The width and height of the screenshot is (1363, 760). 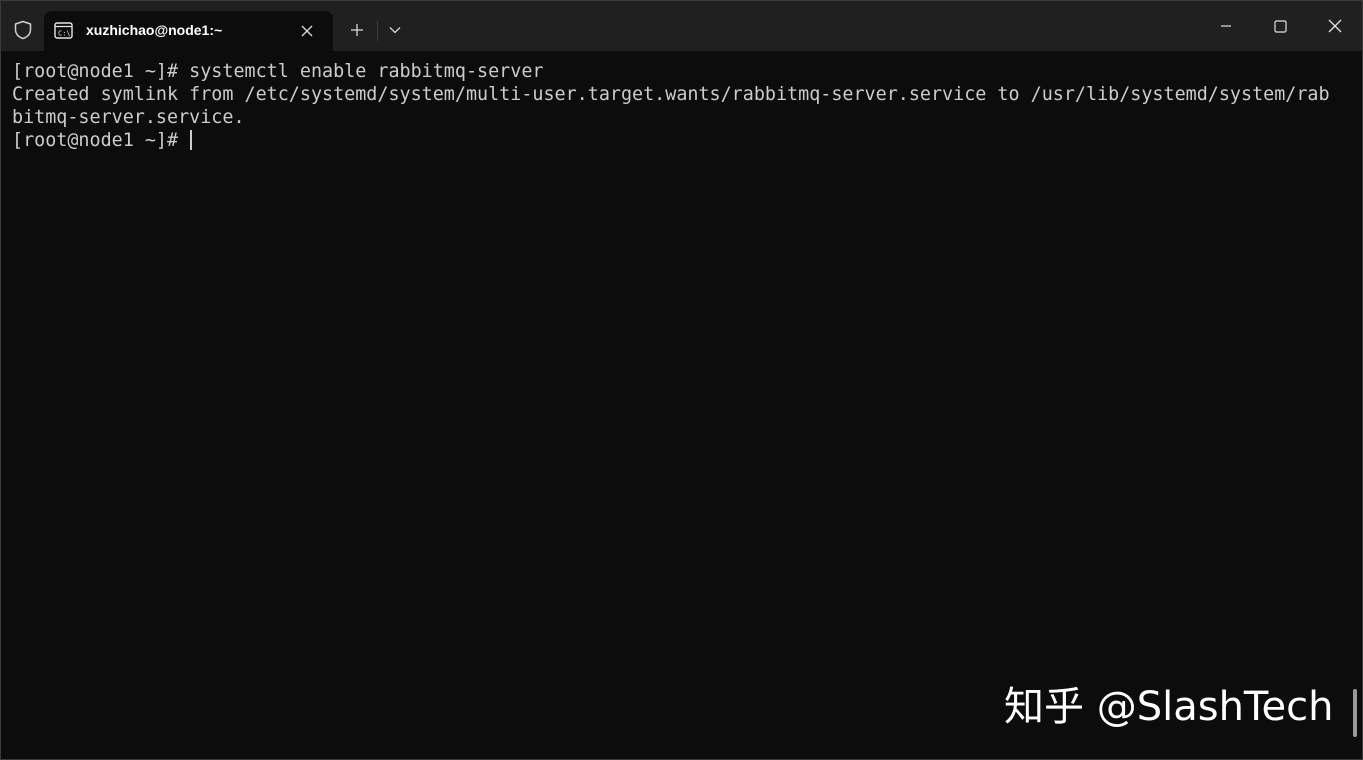 I want to click on plus-icon, so click(x=357, y=30).